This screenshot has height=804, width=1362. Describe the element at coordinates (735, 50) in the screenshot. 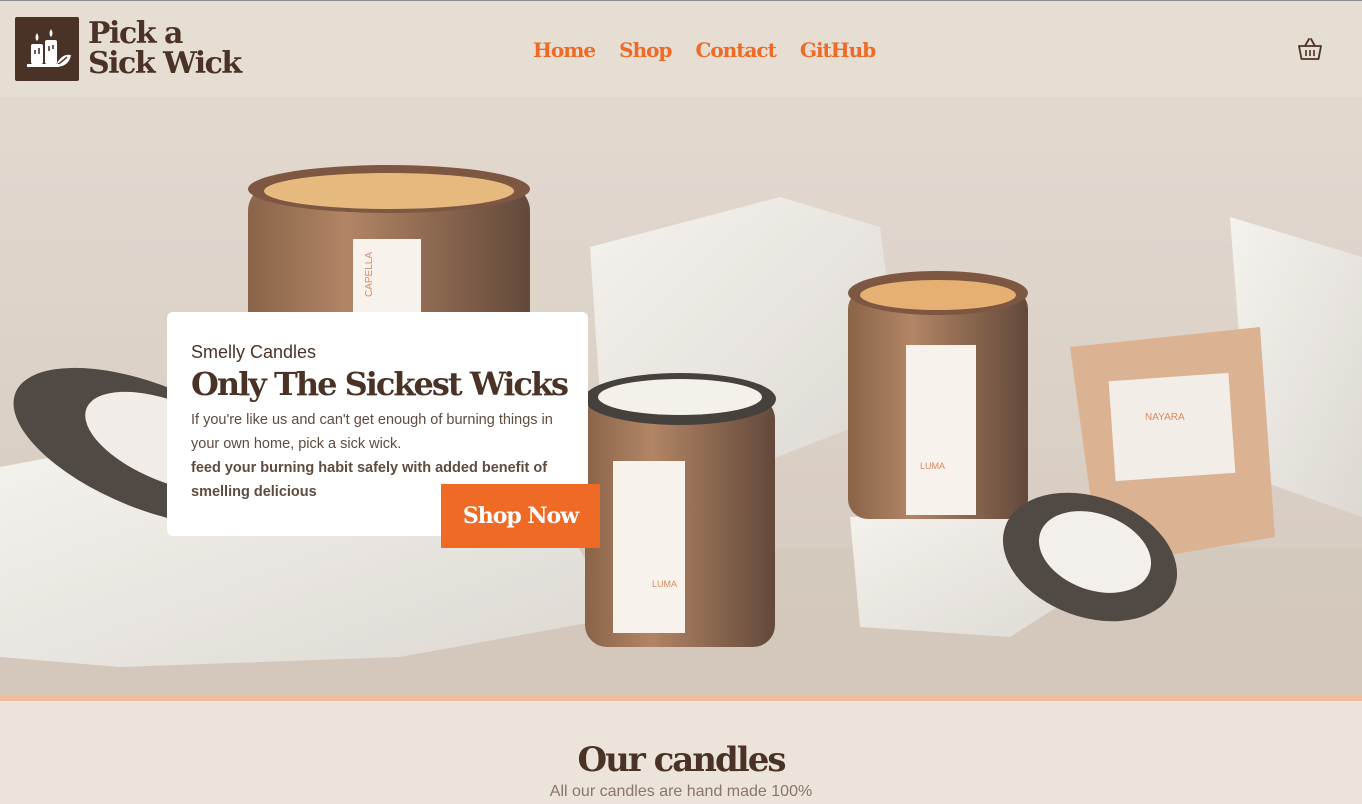

I see `nav-contact: Contact` at that location.